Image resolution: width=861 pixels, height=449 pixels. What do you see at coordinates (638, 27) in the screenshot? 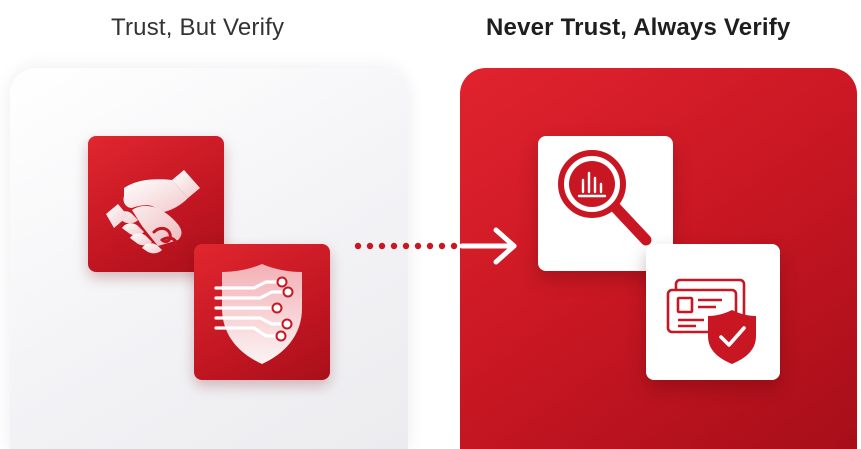
I see `right-title: Never Trust, Always Verify` at bounding box center [638, 27].